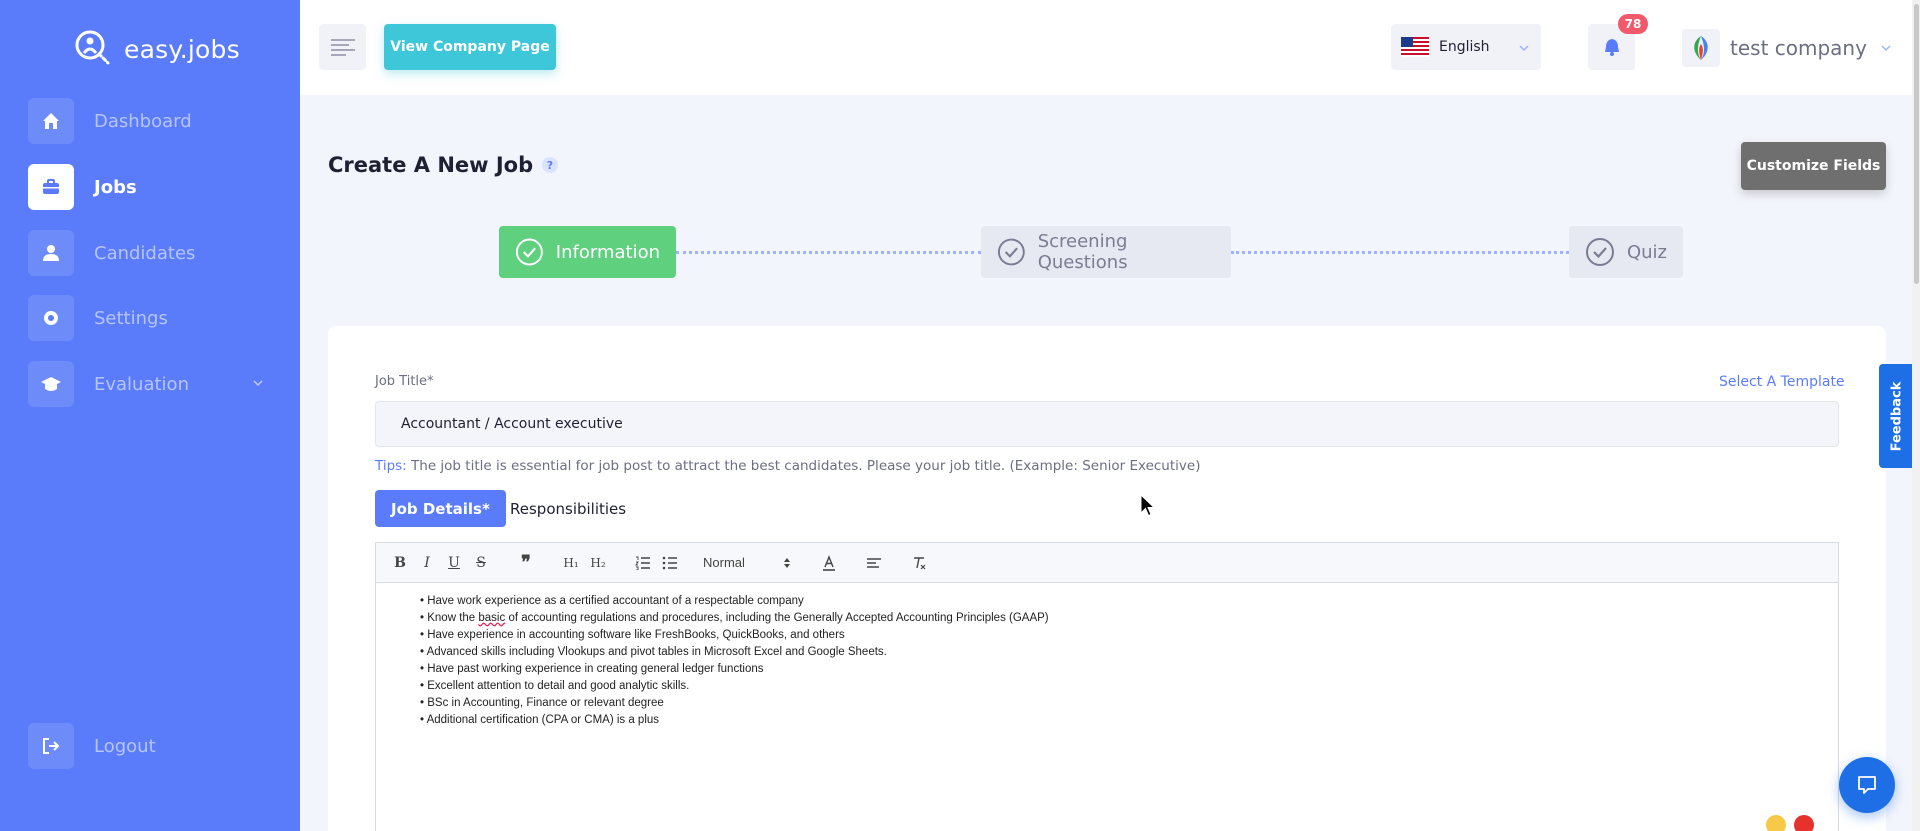 The image size is (1920, 831). What do you see at coordinates (598, 563) in the screenshot?
I see `heading-2-button: H₂` at bounding box center [598, 563].